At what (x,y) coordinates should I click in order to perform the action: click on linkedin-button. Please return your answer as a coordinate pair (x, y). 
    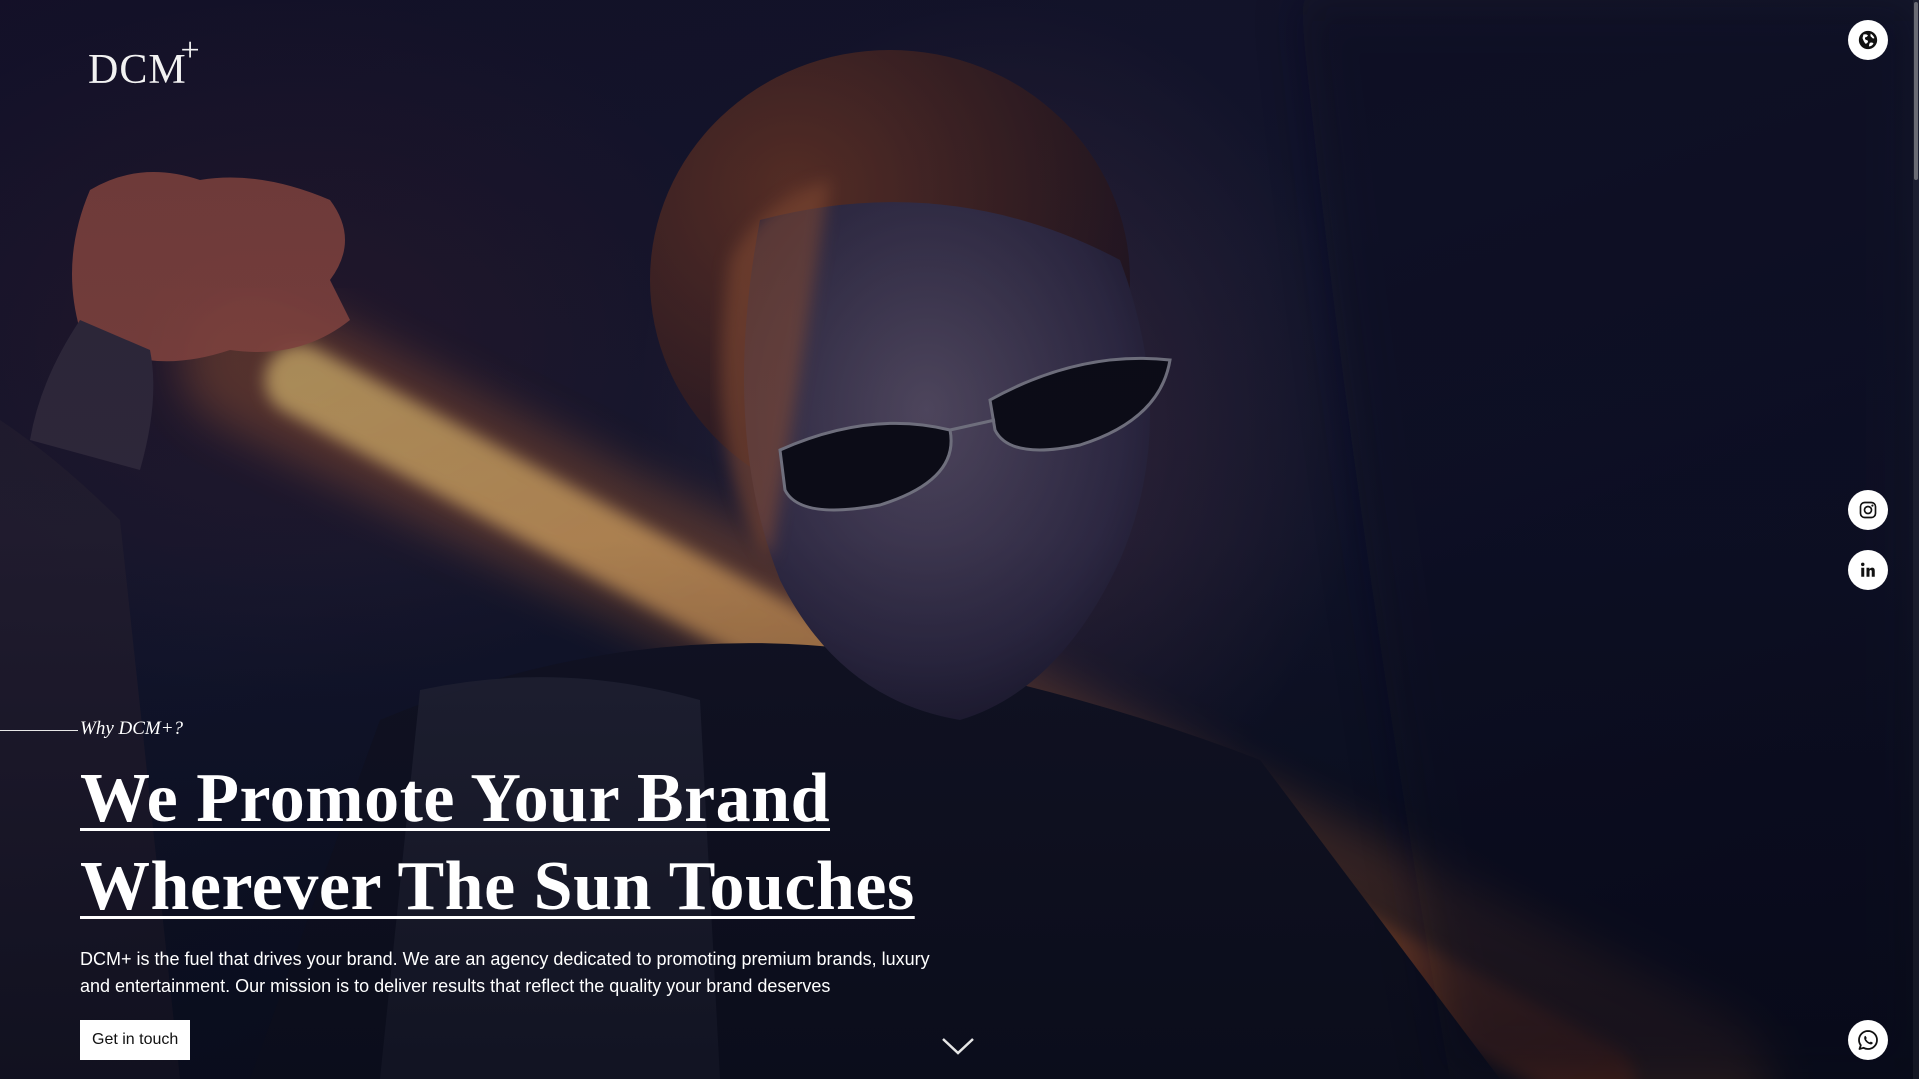
    Looking at the image, I should click on (1868, 570).